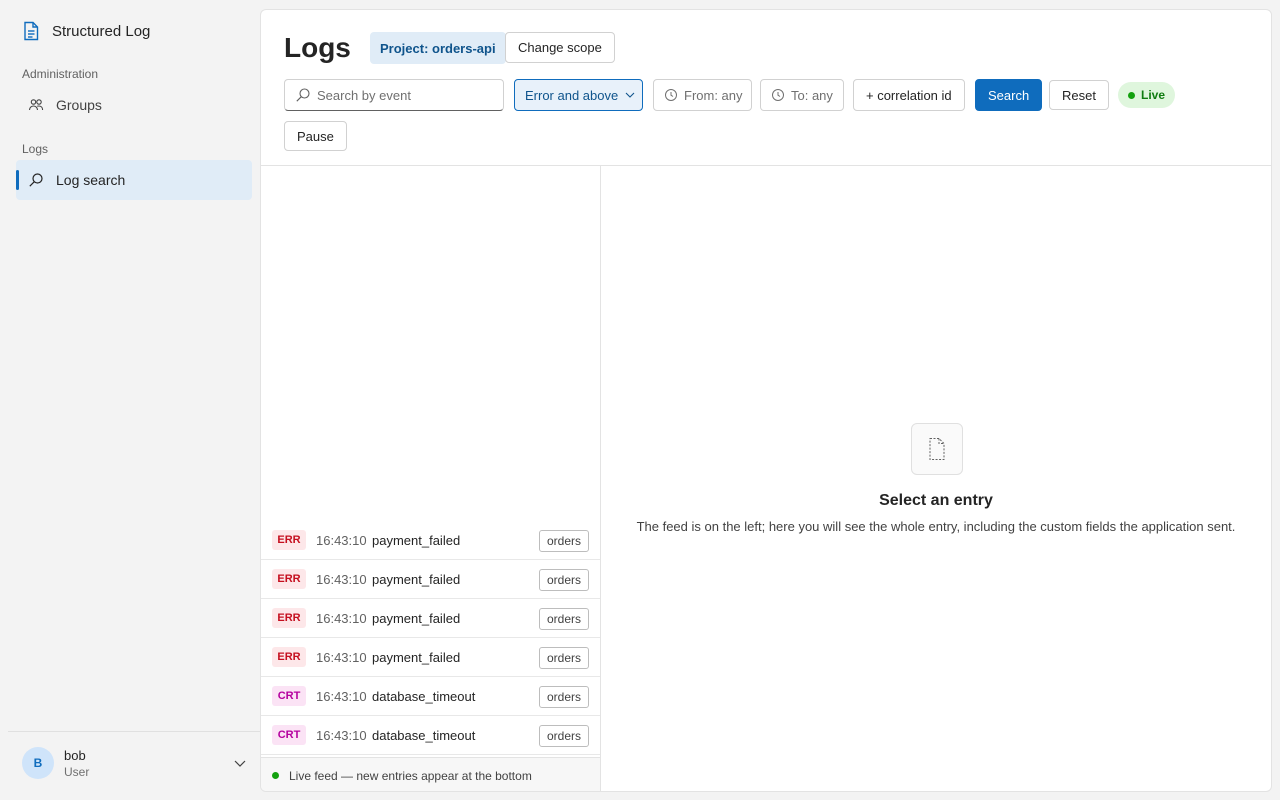 The height and width of the screenshot is (800, 1280). I want to click on to-date-label: To: any, so click(812, 95).